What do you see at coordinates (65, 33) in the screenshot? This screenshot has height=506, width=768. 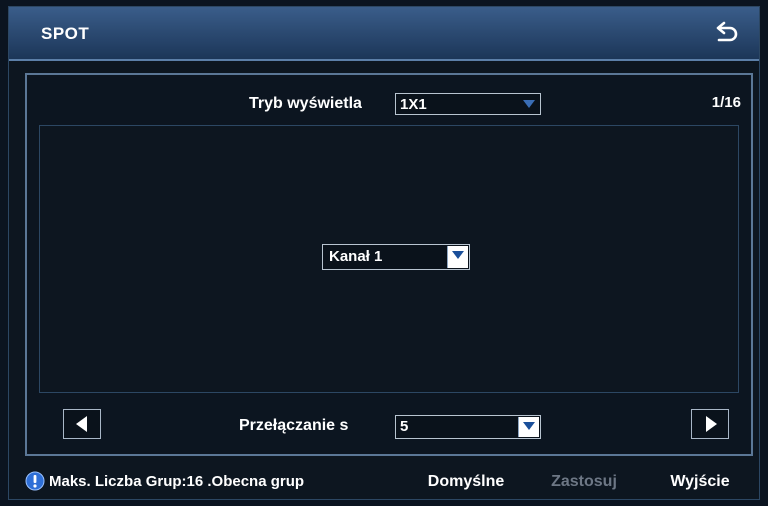 I see `dialog-title: SPOT` at bounding box center [65, 33].